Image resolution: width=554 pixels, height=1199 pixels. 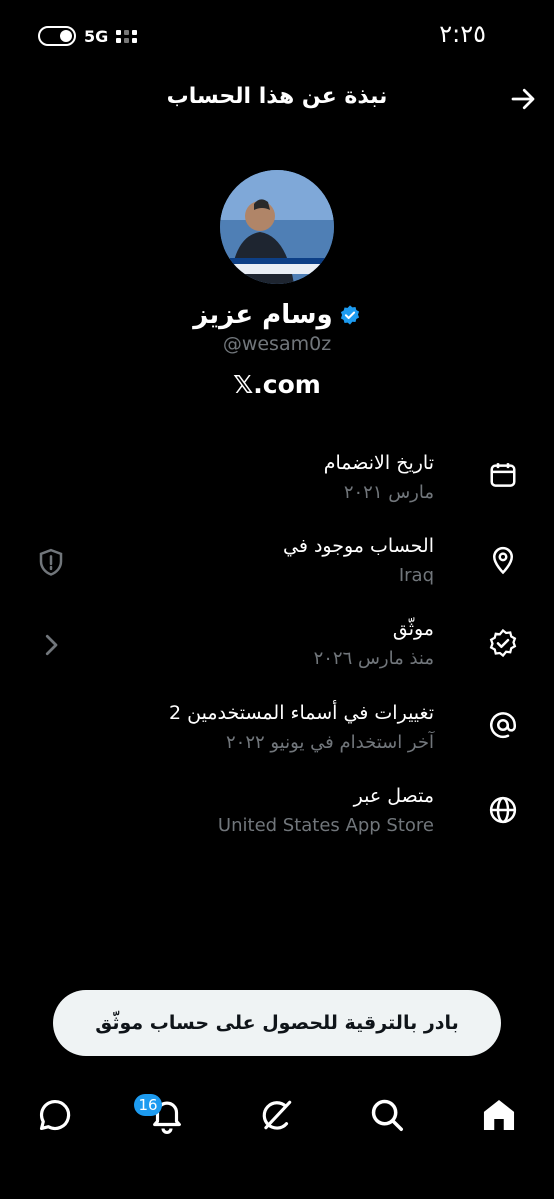 I want to click on notifications-badge: 16, so click(x=148, y=1105).